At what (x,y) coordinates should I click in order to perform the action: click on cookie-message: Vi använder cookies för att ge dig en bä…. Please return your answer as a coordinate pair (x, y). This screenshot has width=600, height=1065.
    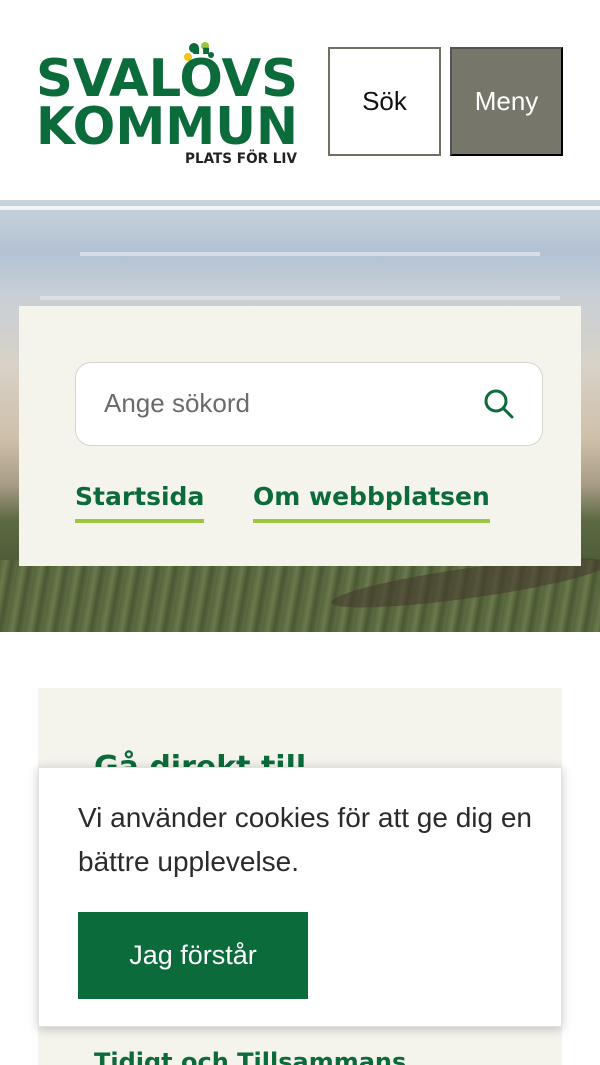
    Looking at the image, I should click on (305, 839).